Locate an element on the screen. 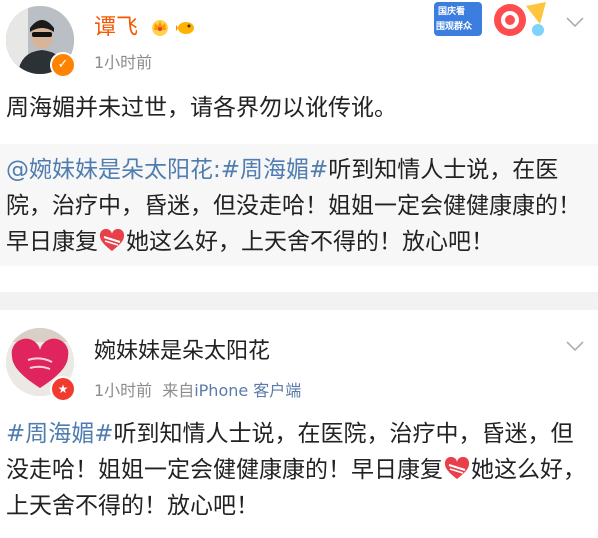  verified-icon: ★ is located at coordinates (63, 389).